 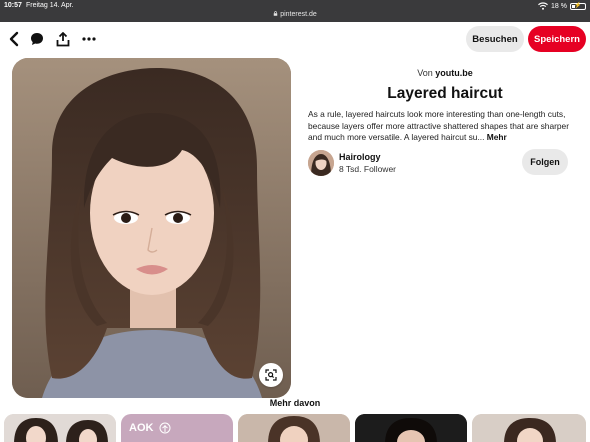 What do you see at coordinates (368, 169) in the screenshot?
I see `creator-followers: 8 Tsd. Follower` at bounding box center [368, 169].